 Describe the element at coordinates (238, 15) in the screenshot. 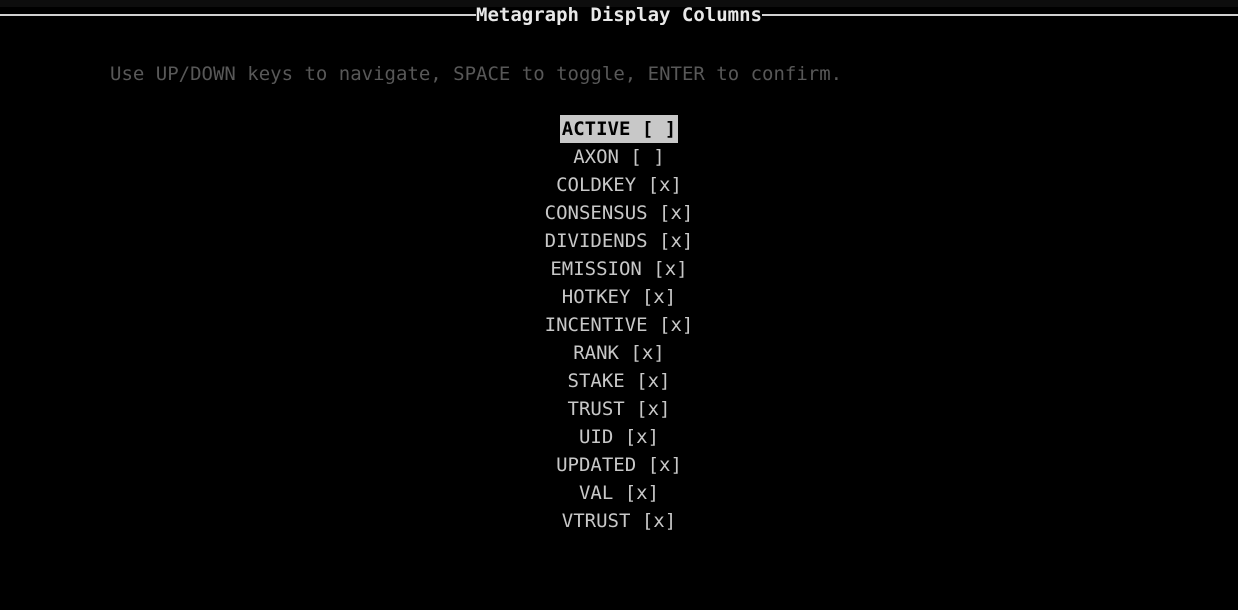

I see `title-rule-left` at that location.